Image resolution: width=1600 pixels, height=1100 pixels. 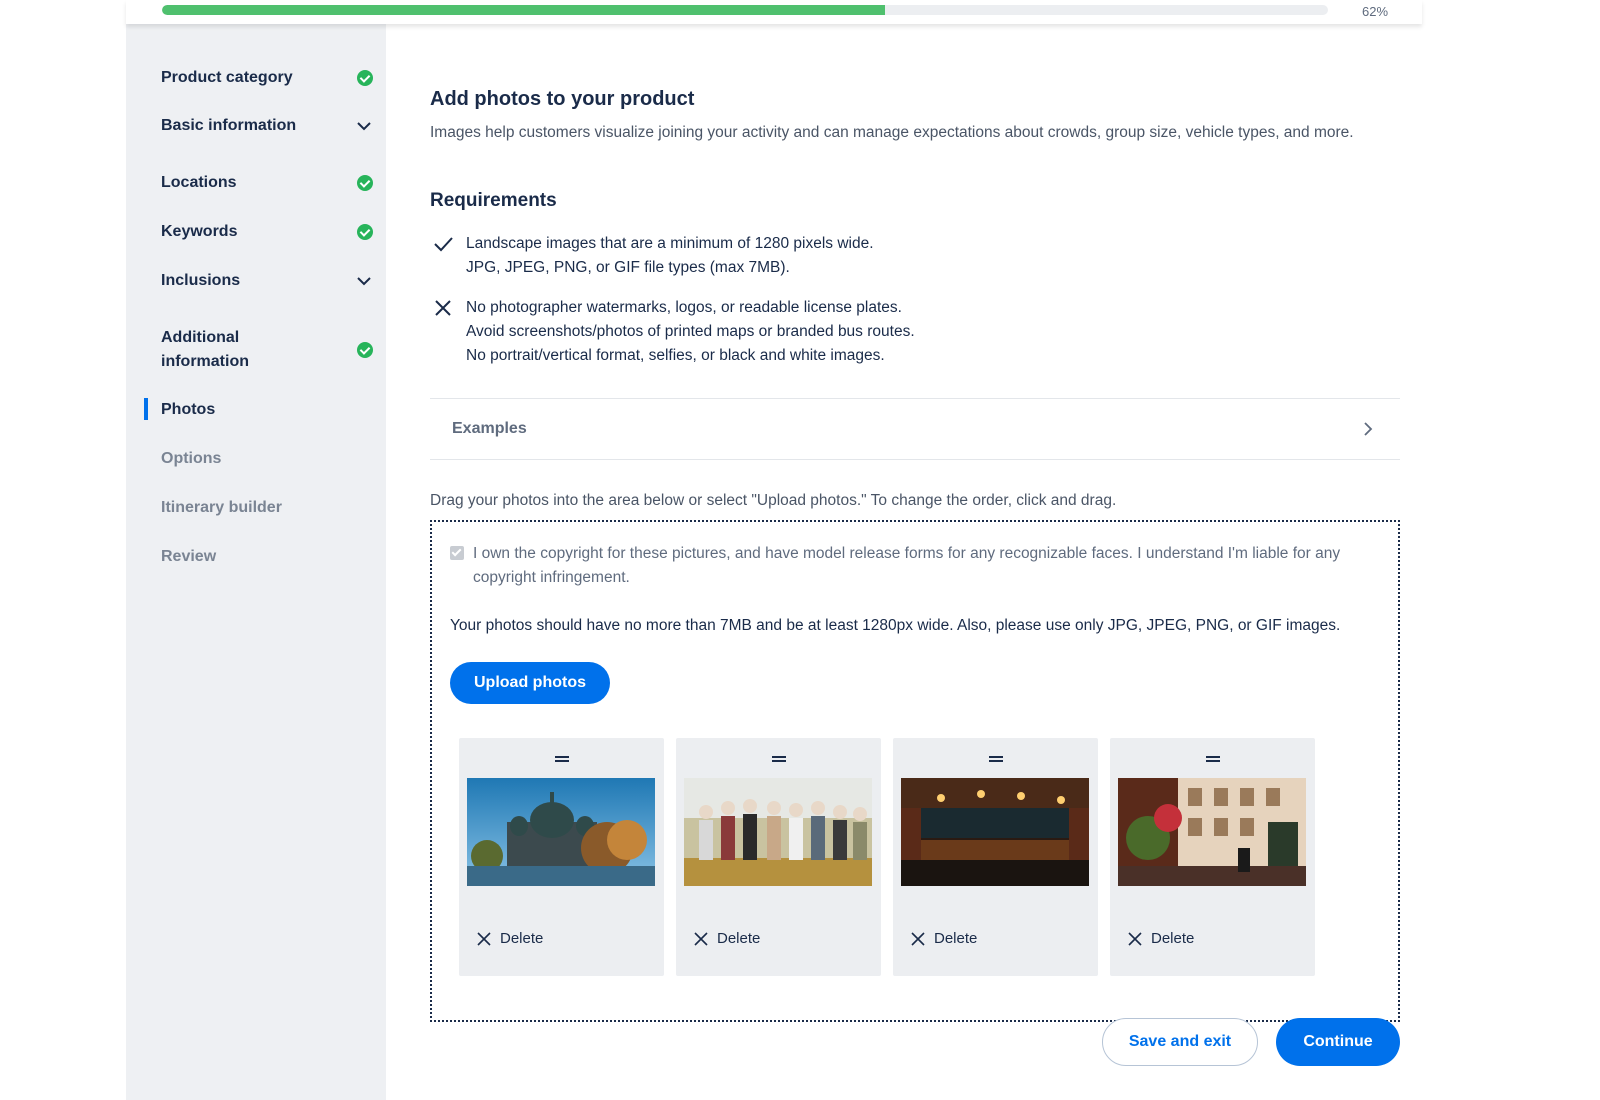 I want to click on progress-track, so click(x=745, y=10).